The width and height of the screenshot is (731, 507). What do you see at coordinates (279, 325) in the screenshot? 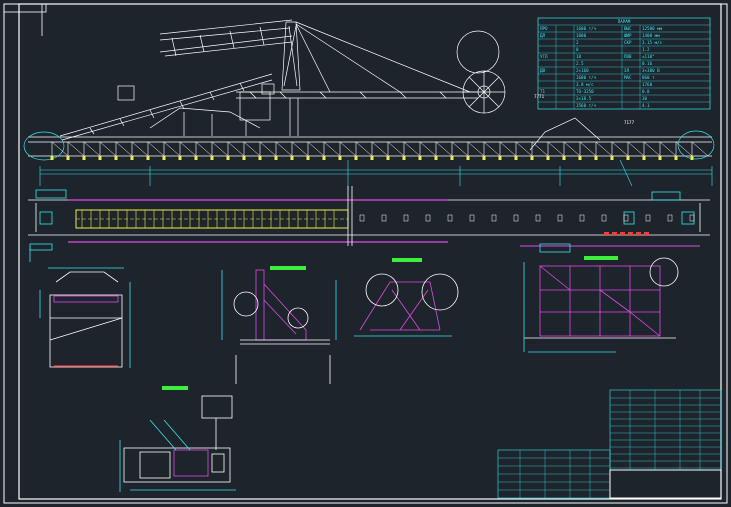
I see `section-support-bracket` at bounding box center [279, 325].